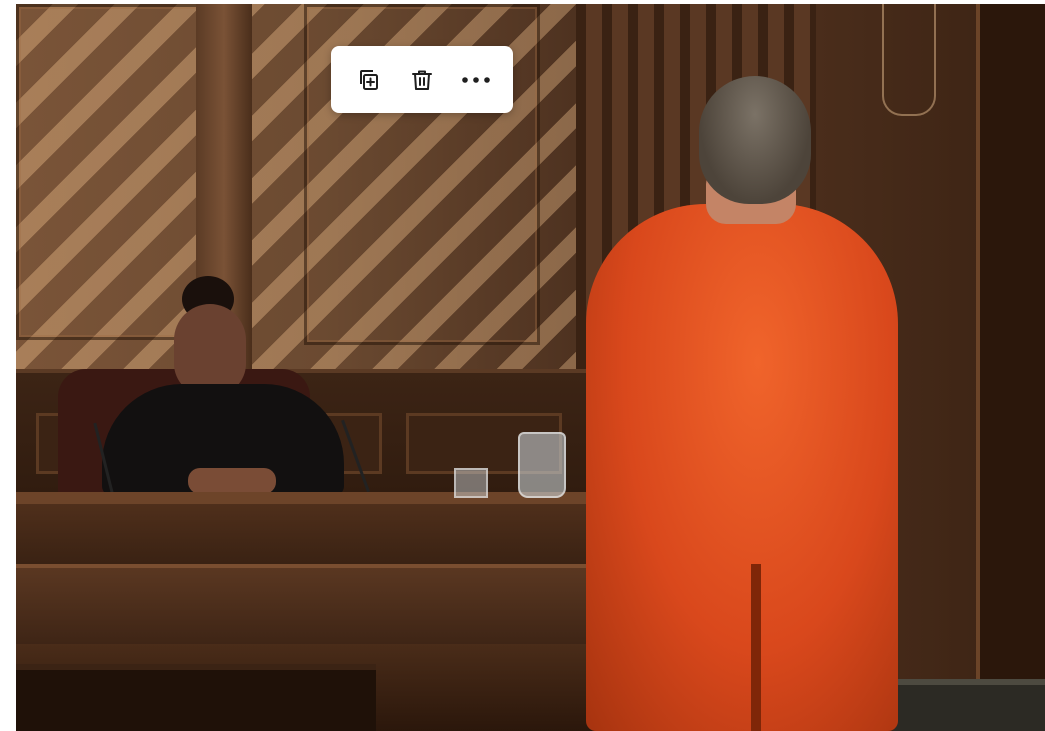  Describe the element at coordinates (326, 534) in the screenshot. I see `judge-bench` at that location.